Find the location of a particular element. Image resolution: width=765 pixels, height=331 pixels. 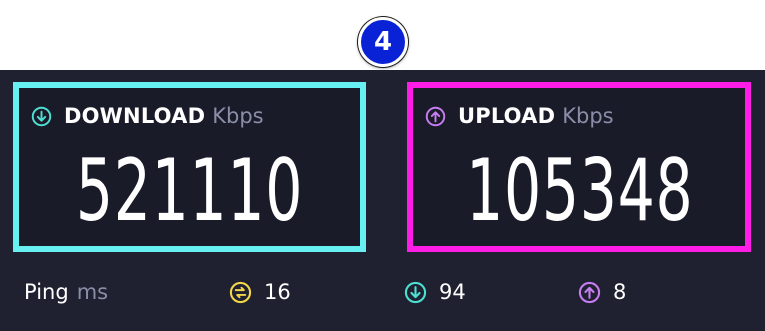

download-header: DOWNLOAD Kbps is located at coordinates (147, 116).